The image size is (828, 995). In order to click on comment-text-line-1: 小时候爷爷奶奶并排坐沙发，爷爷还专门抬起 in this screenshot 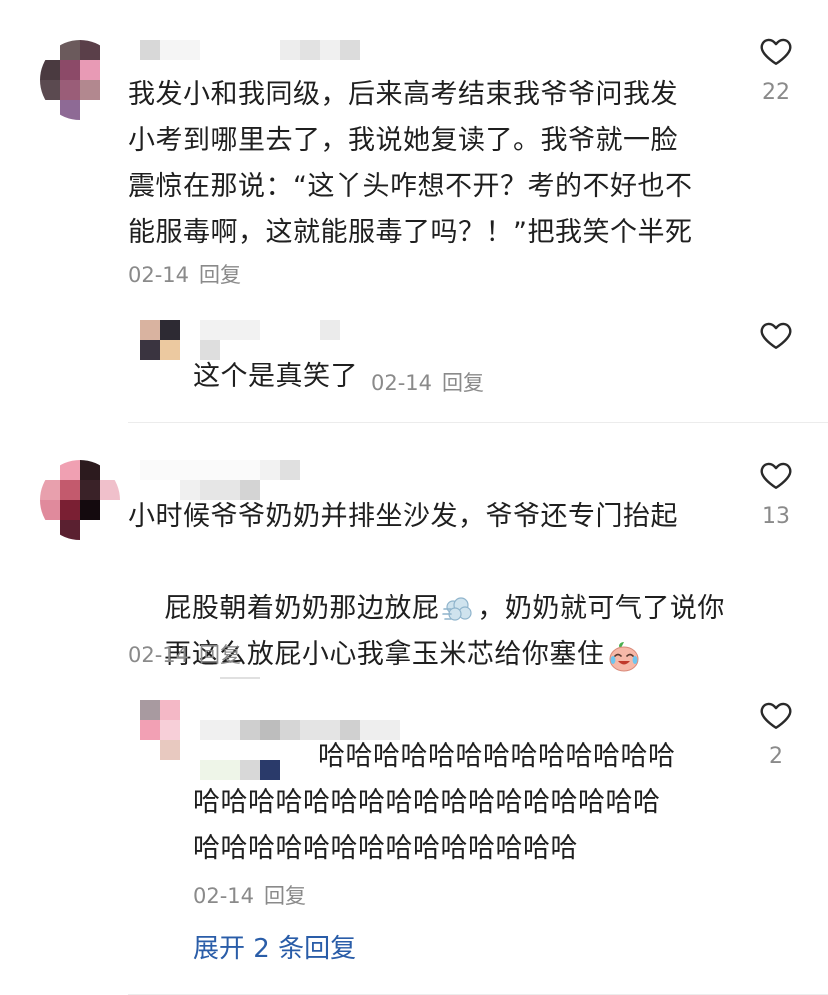, I will do `click(403, 516)`.